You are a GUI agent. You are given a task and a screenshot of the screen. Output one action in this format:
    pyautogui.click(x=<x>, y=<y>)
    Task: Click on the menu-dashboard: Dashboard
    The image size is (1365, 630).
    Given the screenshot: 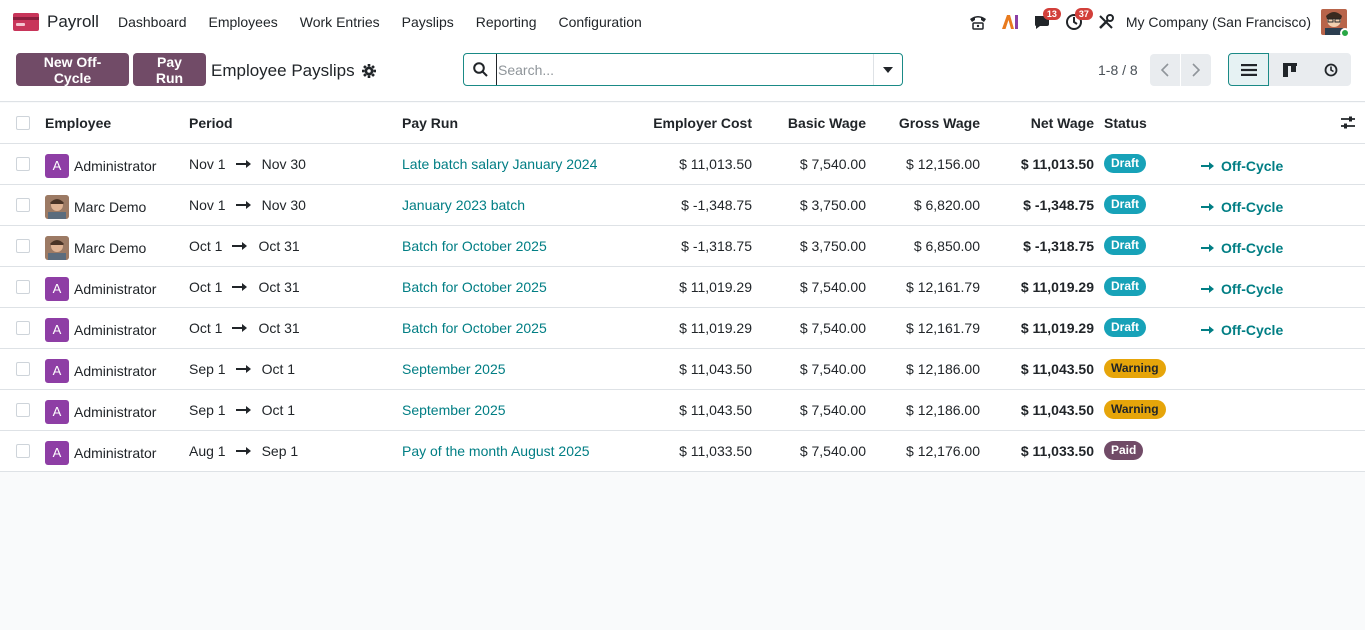 What is the action you would take?
    pyautogui.click(x=152, y=22)
    